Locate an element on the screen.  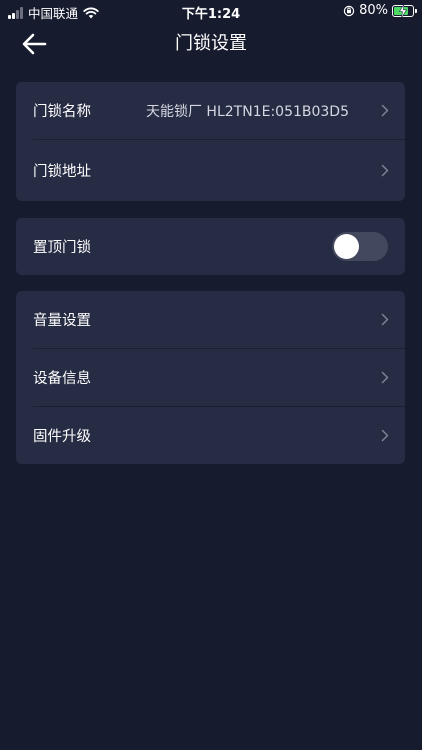
lock-address-label: 门锁地址 is located at coordinates (62, 172).